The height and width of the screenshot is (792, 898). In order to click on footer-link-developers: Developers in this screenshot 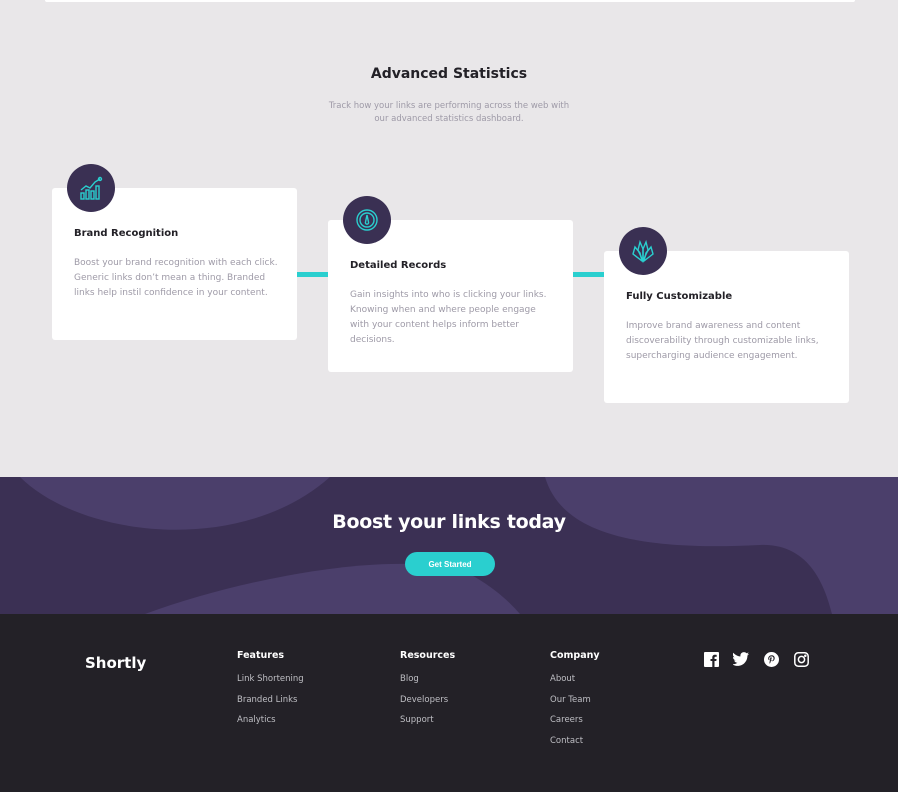, I will do `click(427, 700)`.